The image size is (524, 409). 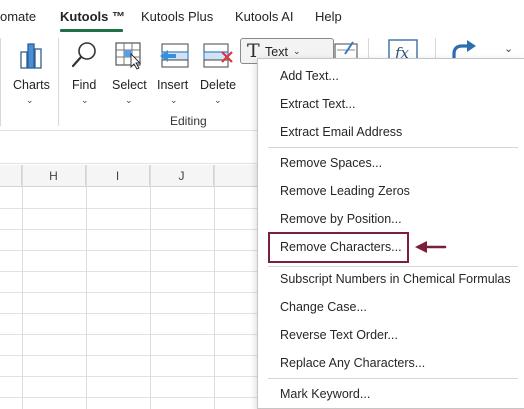 What do you see at coordinates (83, 55) in the screenshot?
I see `magnifier-icon` at bounding box center [83, 55].